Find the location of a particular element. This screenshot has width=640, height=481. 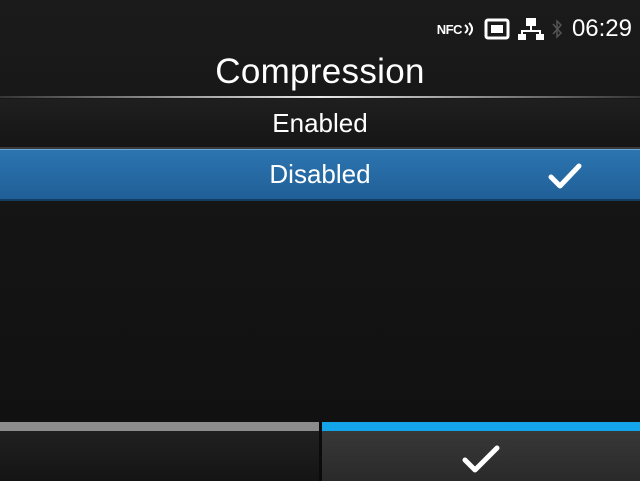

confirm-button is located at coordinates (480, 451).